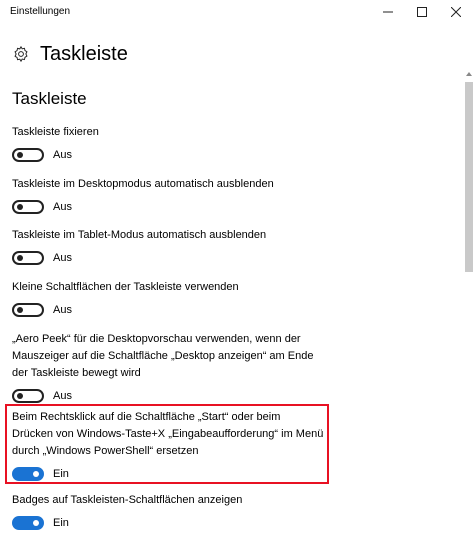 The height and width of the screenshot is (533, 474). Describe the element at coordinates (55, 132) in the screenshot. I see `setting-label: Taskleiste fixieren` at that location.